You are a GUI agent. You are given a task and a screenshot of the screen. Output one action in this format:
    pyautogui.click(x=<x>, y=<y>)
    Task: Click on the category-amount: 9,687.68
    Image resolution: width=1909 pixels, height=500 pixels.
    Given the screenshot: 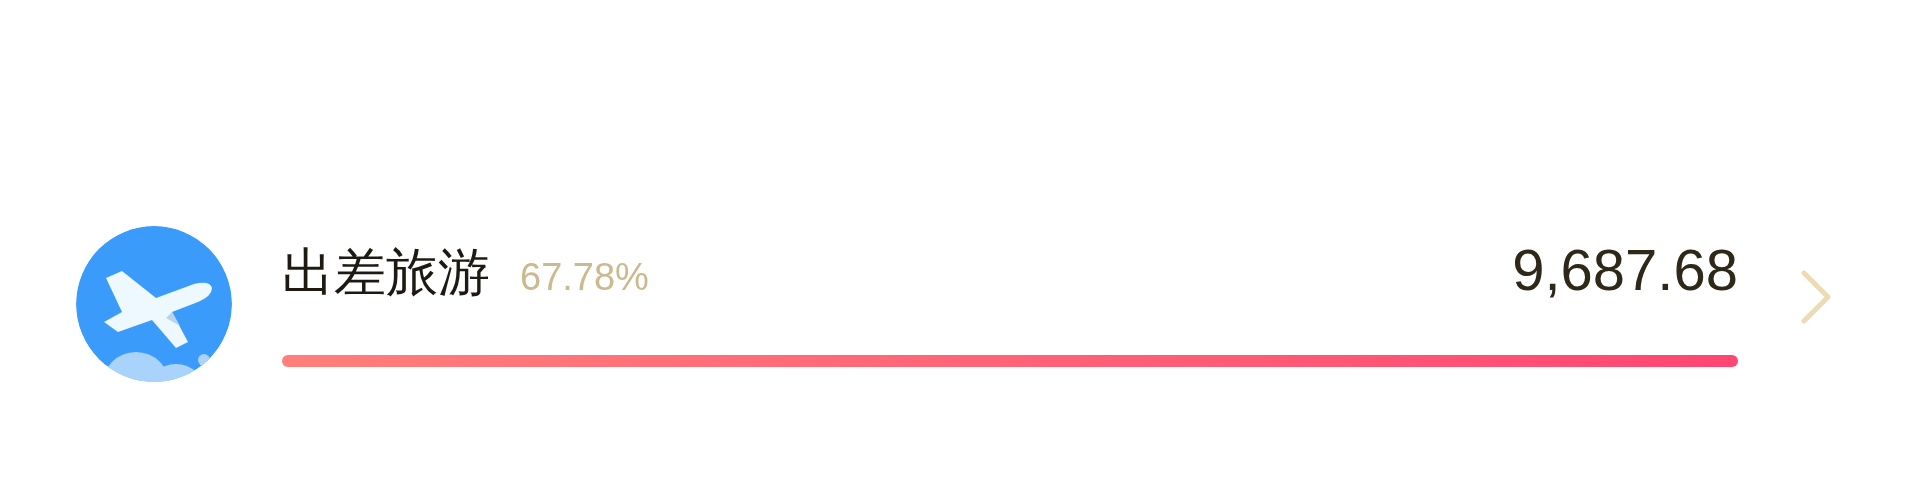 What is the action you would take?
    pyautogui.click(x=1625, y=270)
    